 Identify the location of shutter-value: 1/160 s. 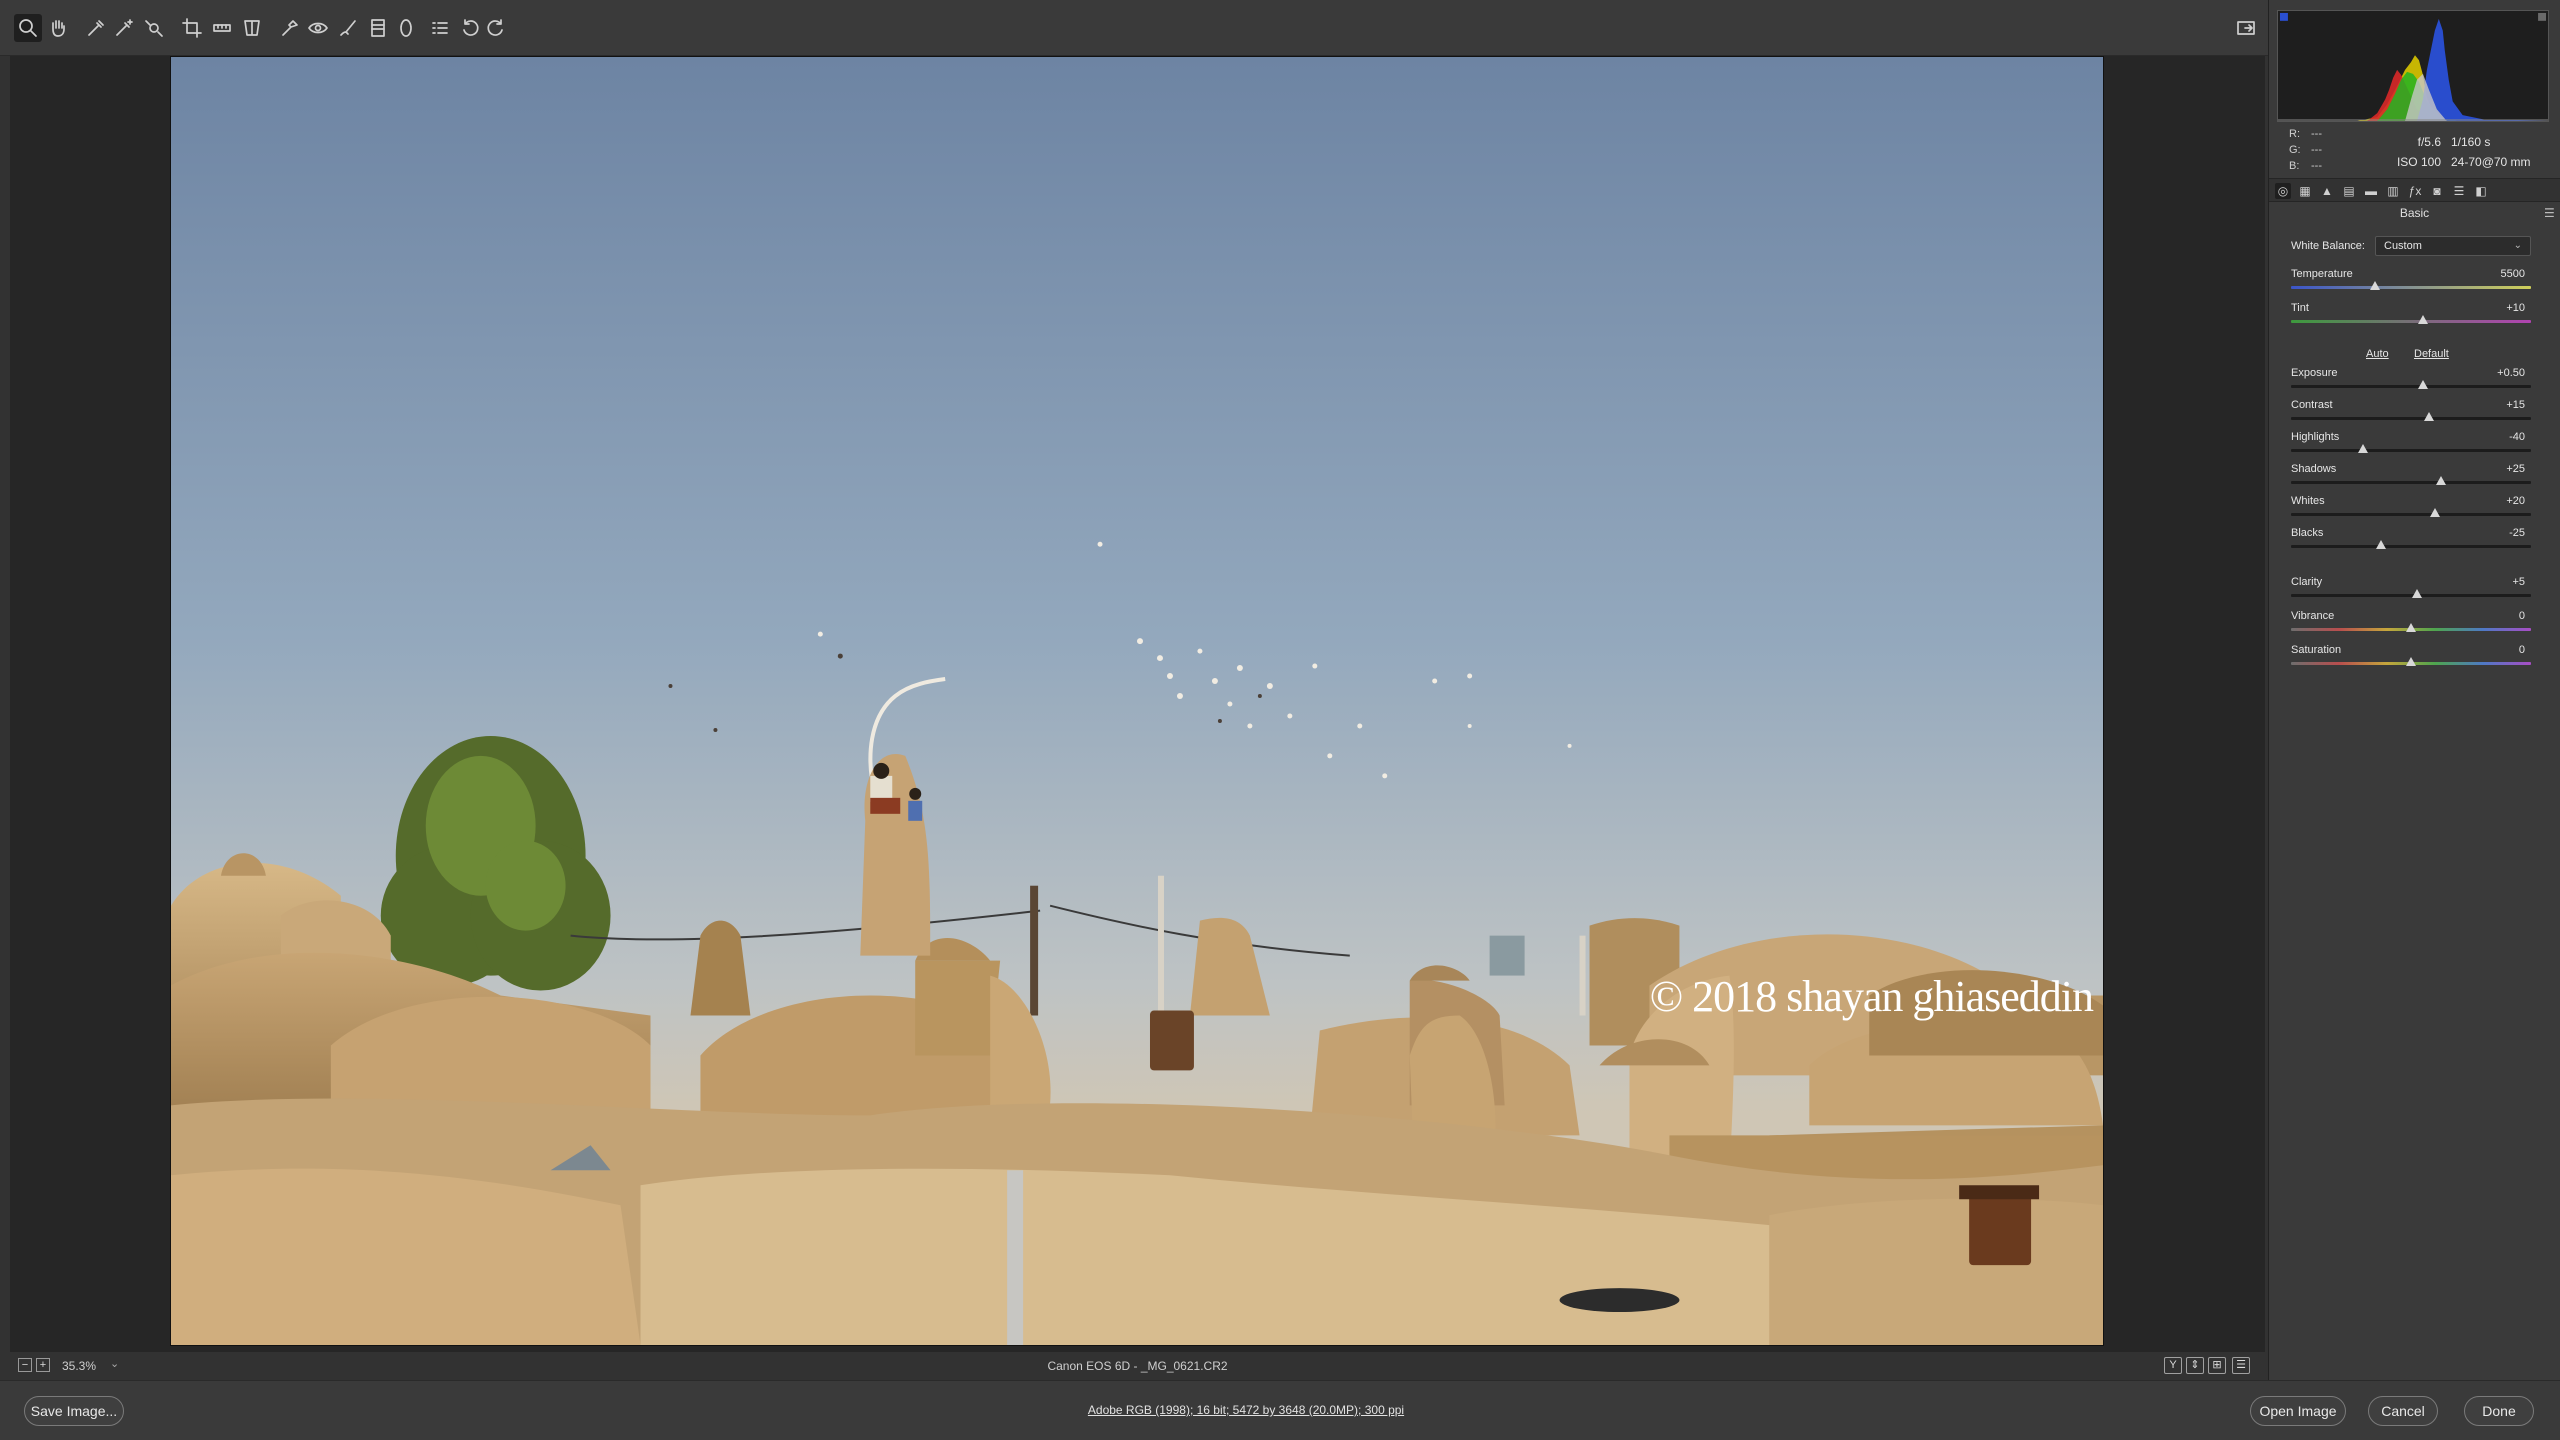
(2471, 142).